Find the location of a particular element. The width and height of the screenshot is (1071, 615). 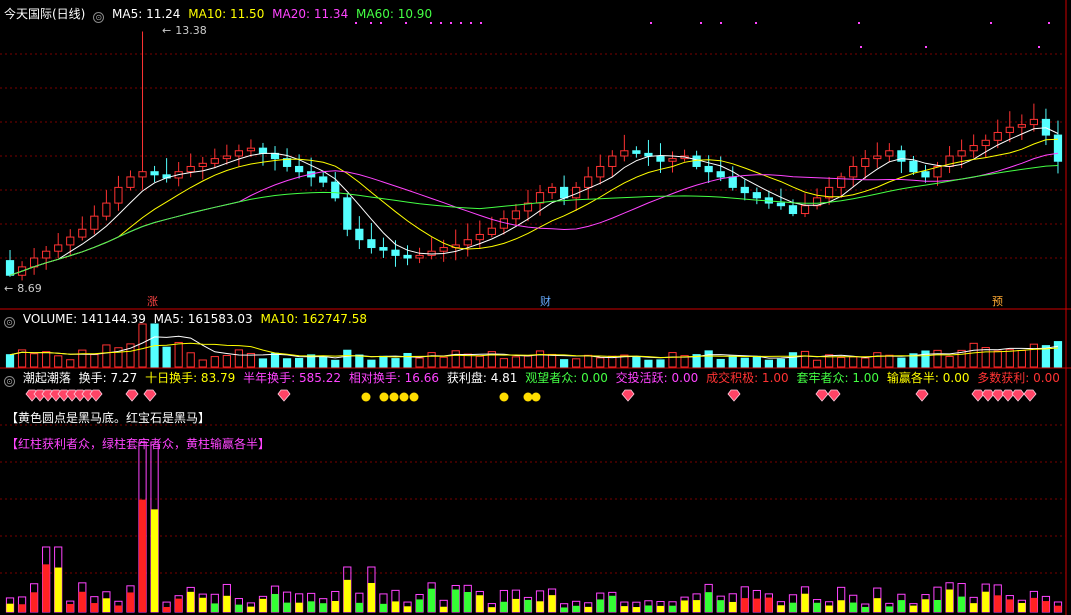

indicator-settings-icon: ⊙ is located at coordinates (9, 381).